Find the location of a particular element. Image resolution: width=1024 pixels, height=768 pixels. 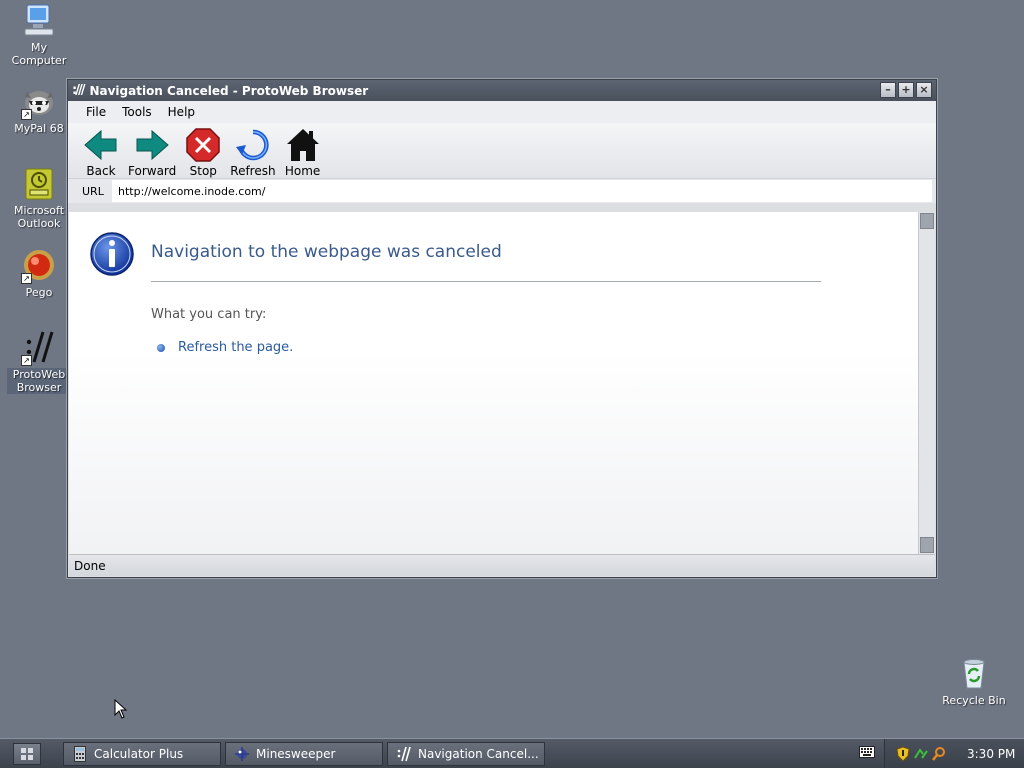

pego-icon: ↗ is located at coordinates (39, 266).